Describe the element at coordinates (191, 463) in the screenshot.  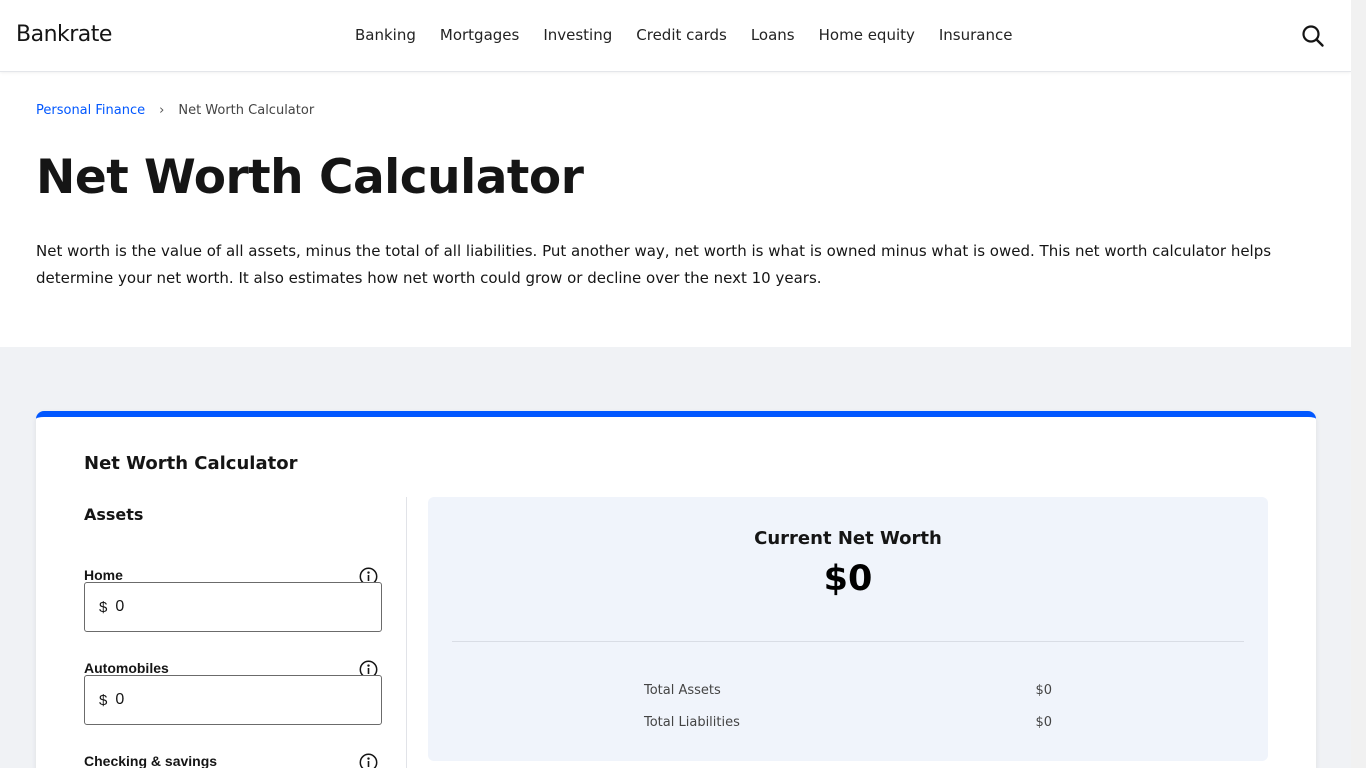
I see `calculator-title: Net Worth Calculator` at that location.